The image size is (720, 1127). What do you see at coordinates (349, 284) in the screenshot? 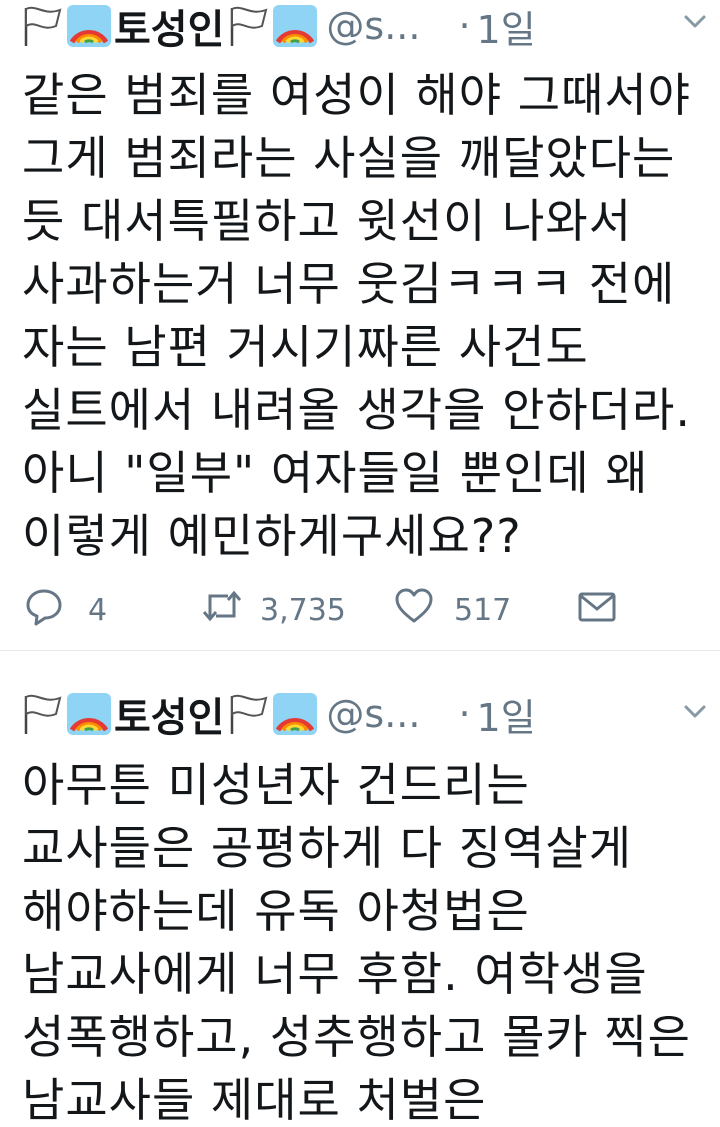
I see `tweet-text-line: 사과하는거 너무 웃김ㅋㅋㅋ 전에` at bounding box center [349, 284].